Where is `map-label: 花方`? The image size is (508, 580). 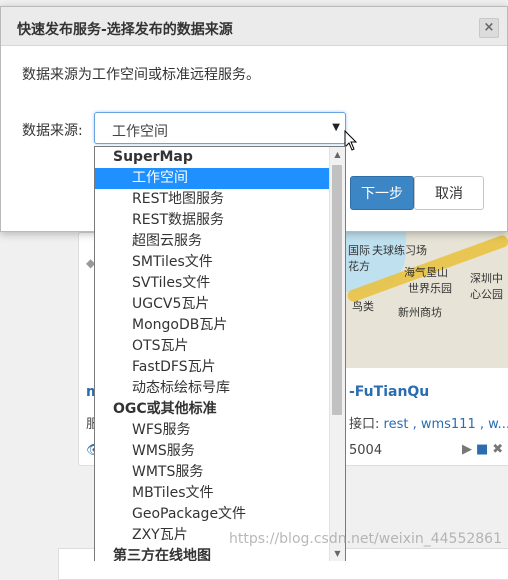
map-label: 花方 is located at coordinates (359, 266).